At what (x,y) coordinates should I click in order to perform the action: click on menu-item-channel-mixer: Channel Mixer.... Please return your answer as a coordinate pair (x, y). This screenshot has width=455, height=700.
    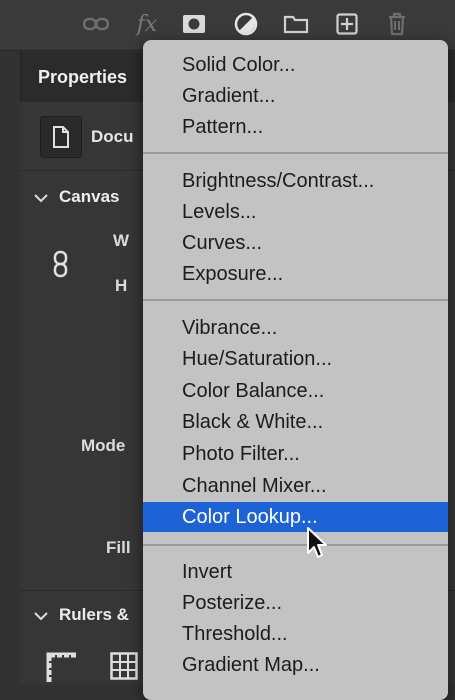
    Looking at the image, I should click on (295, 486).